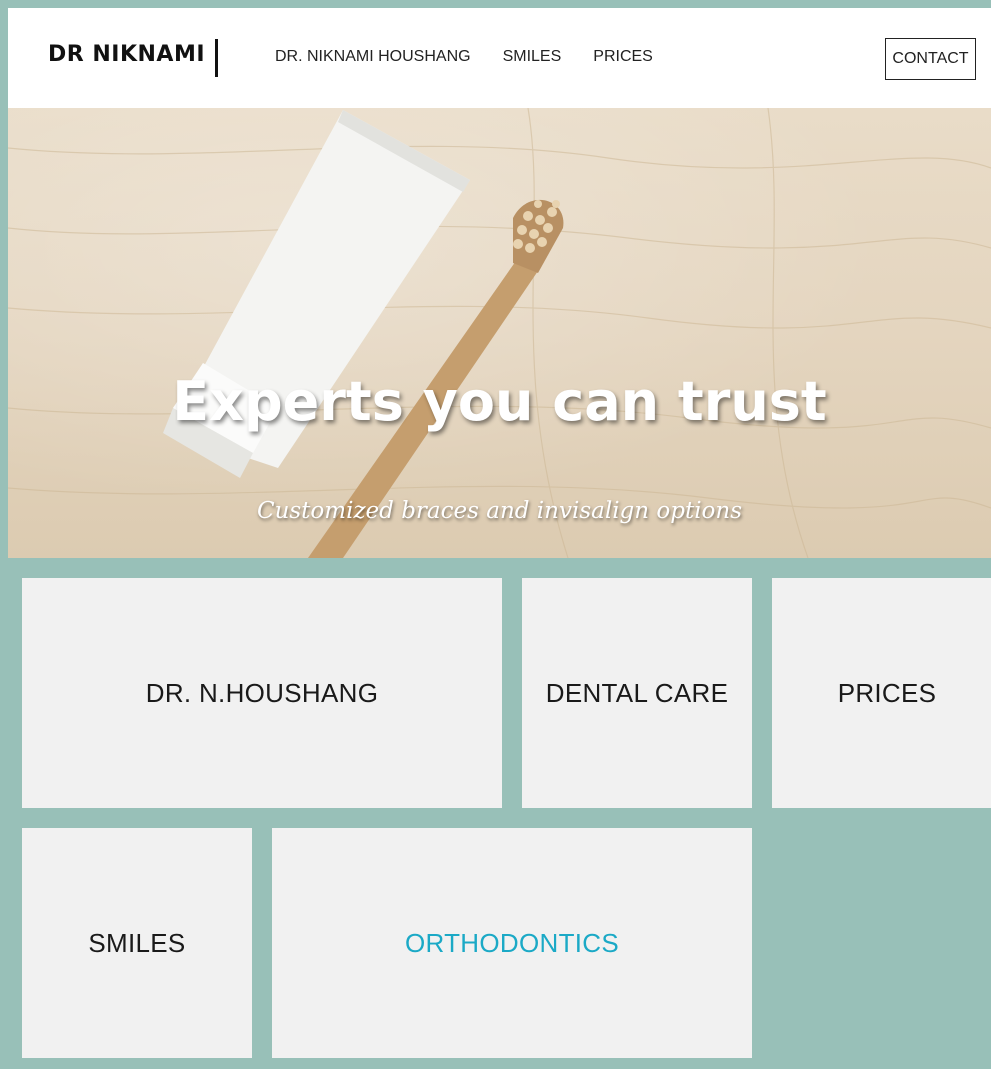 The width and height of the screenshot is (991, 1069). I want to click on tile-label: PRICES, so click(887, 692).